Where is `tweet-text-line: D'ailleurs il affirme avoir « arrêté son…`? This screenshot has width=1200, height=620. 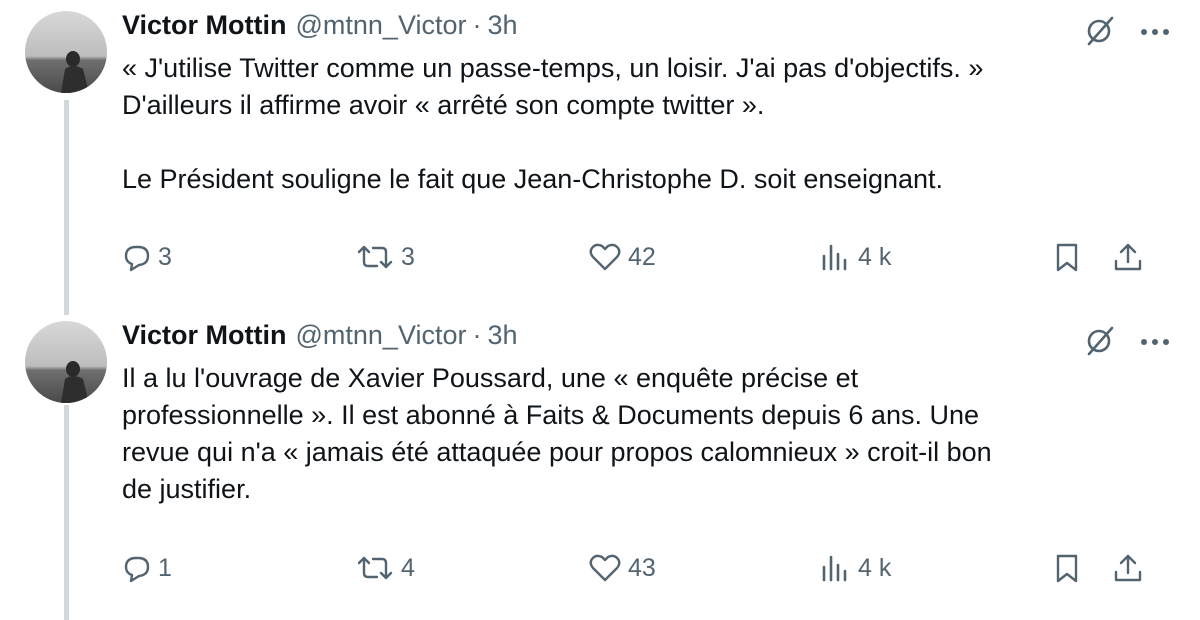
tweet-text-line: D'ailleurs il affirme avoir « arrêté son… is located at coordinates (443, 105).